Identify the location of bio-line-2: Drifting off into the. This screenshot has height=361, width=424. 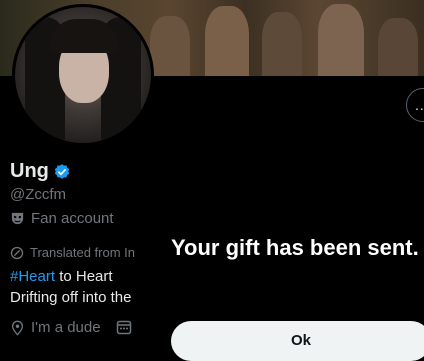
(71, 297).